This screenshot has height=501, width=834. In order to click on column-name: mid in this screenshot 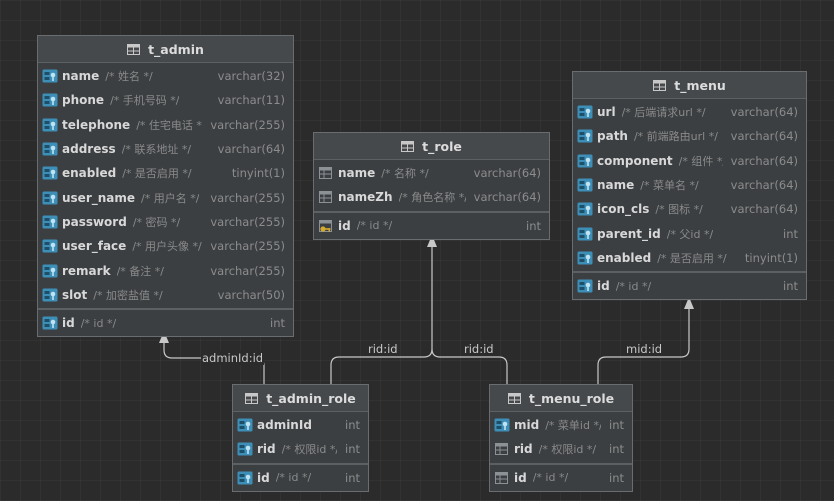, I will do `click(527, 425)`.